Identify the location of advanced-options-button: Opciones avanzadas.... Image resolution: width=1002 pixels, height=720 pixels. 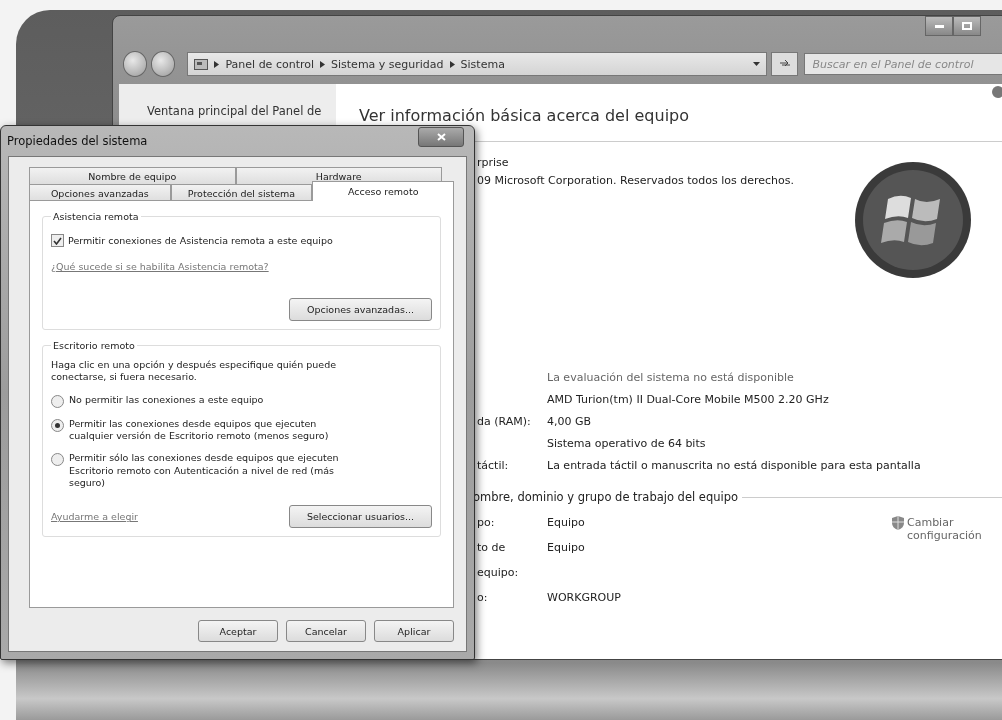
(360, 309).